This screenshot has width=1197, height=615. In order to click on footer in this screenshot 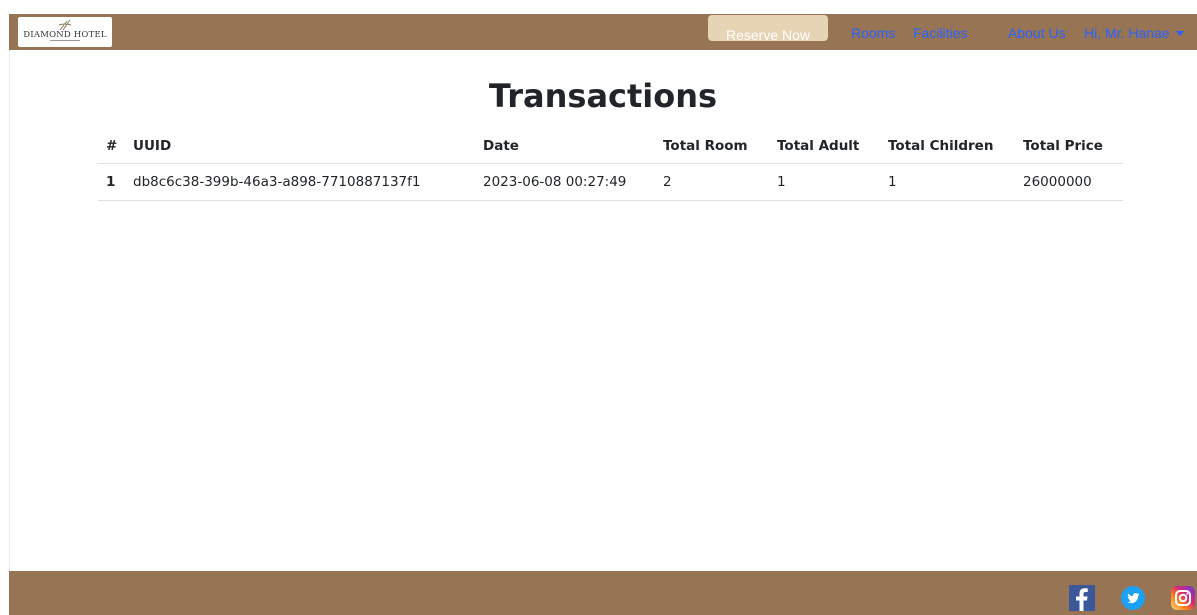, I will do `click(603, 593)`.